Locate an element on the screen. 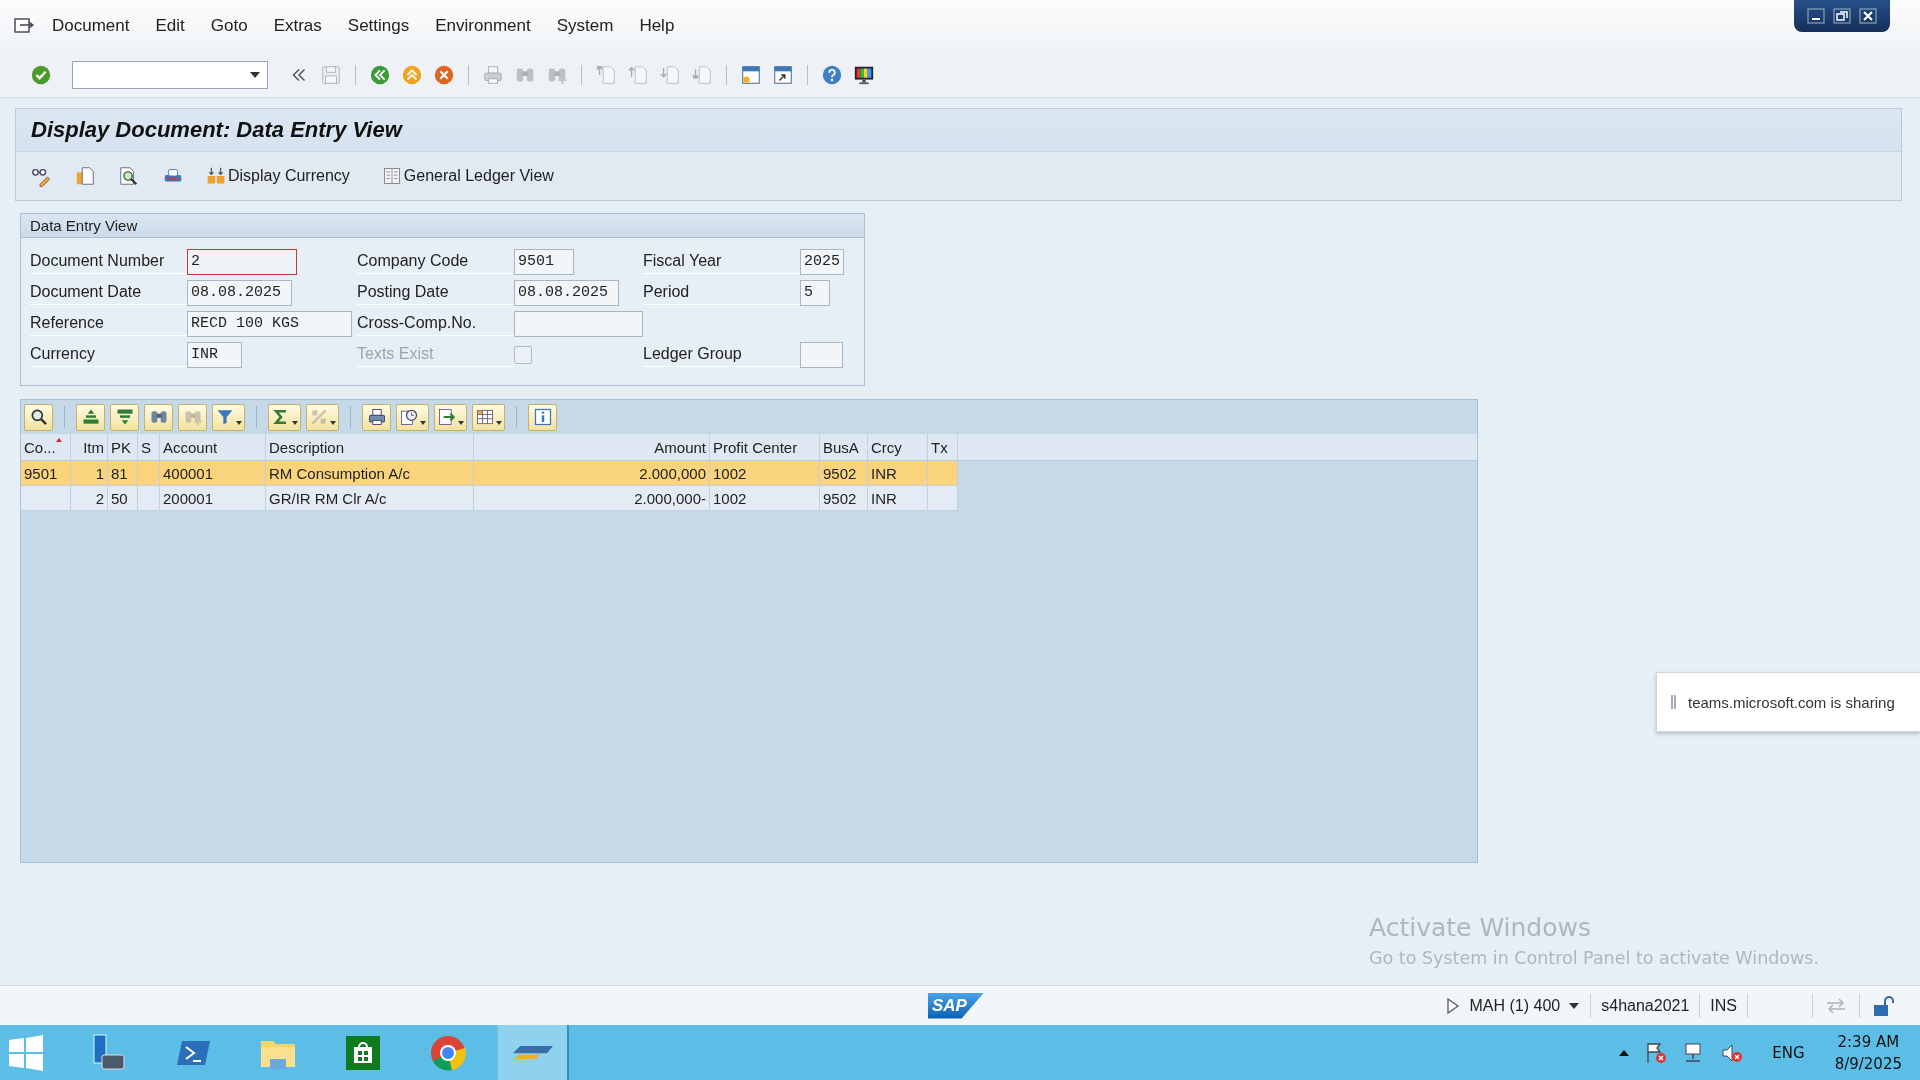 Image resolution: width=1920 pixels, height=1080 pixels. table-cell: 400001 is located at coordinates (188, 473).